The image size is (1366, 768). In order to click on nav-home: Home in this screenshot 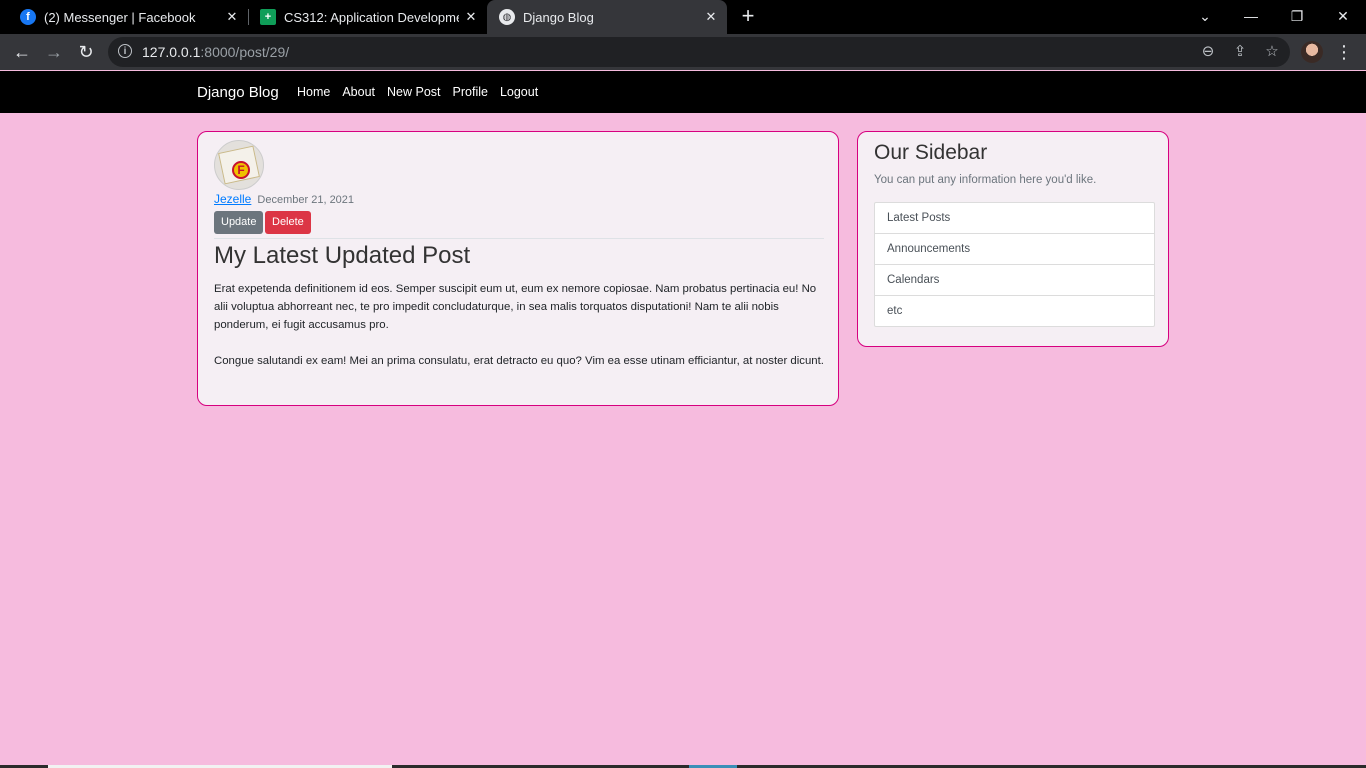, I will do `click(313, 92)`.